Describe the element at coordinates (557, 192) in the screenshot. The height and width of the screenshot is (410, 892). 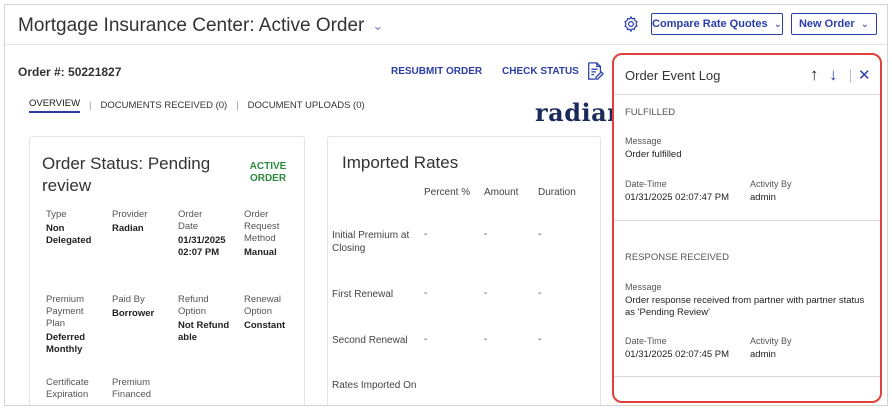
I see `rates-column-header: Duration` at that location.